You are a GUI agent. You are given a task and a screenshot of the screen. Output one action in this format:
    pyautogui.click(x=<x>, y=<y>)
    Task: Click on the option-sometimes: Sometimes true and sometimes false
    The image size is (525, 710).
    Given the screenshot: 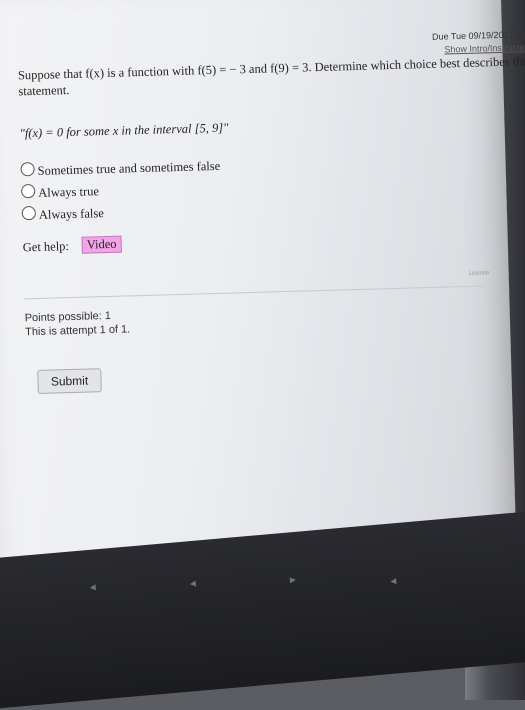 What is the action you would take?
    pyautogui.click(x=120, y=168)
    